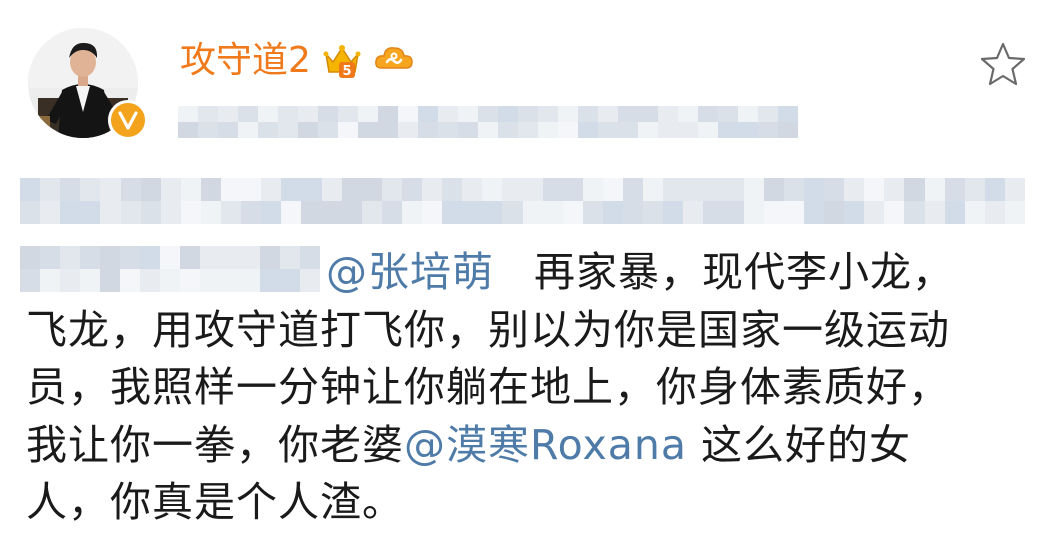 The image size is (1050, 549). What do you see at coordinates (245, 61) in the screenshot?
I see `username: 攻守道2` at bounding box center [245, 61].